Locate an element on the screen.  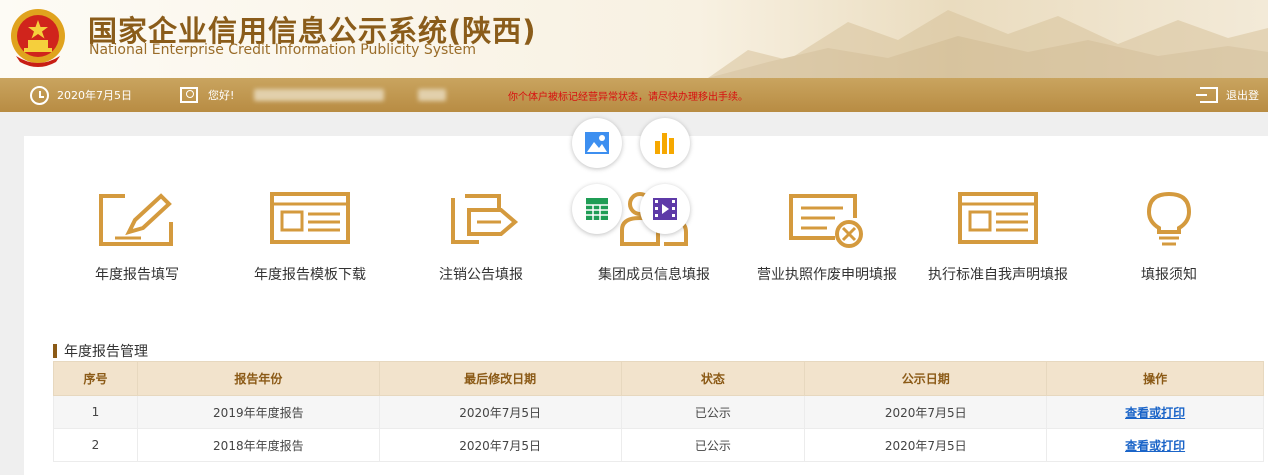
clock-icon is located at coordinates (39, 95).